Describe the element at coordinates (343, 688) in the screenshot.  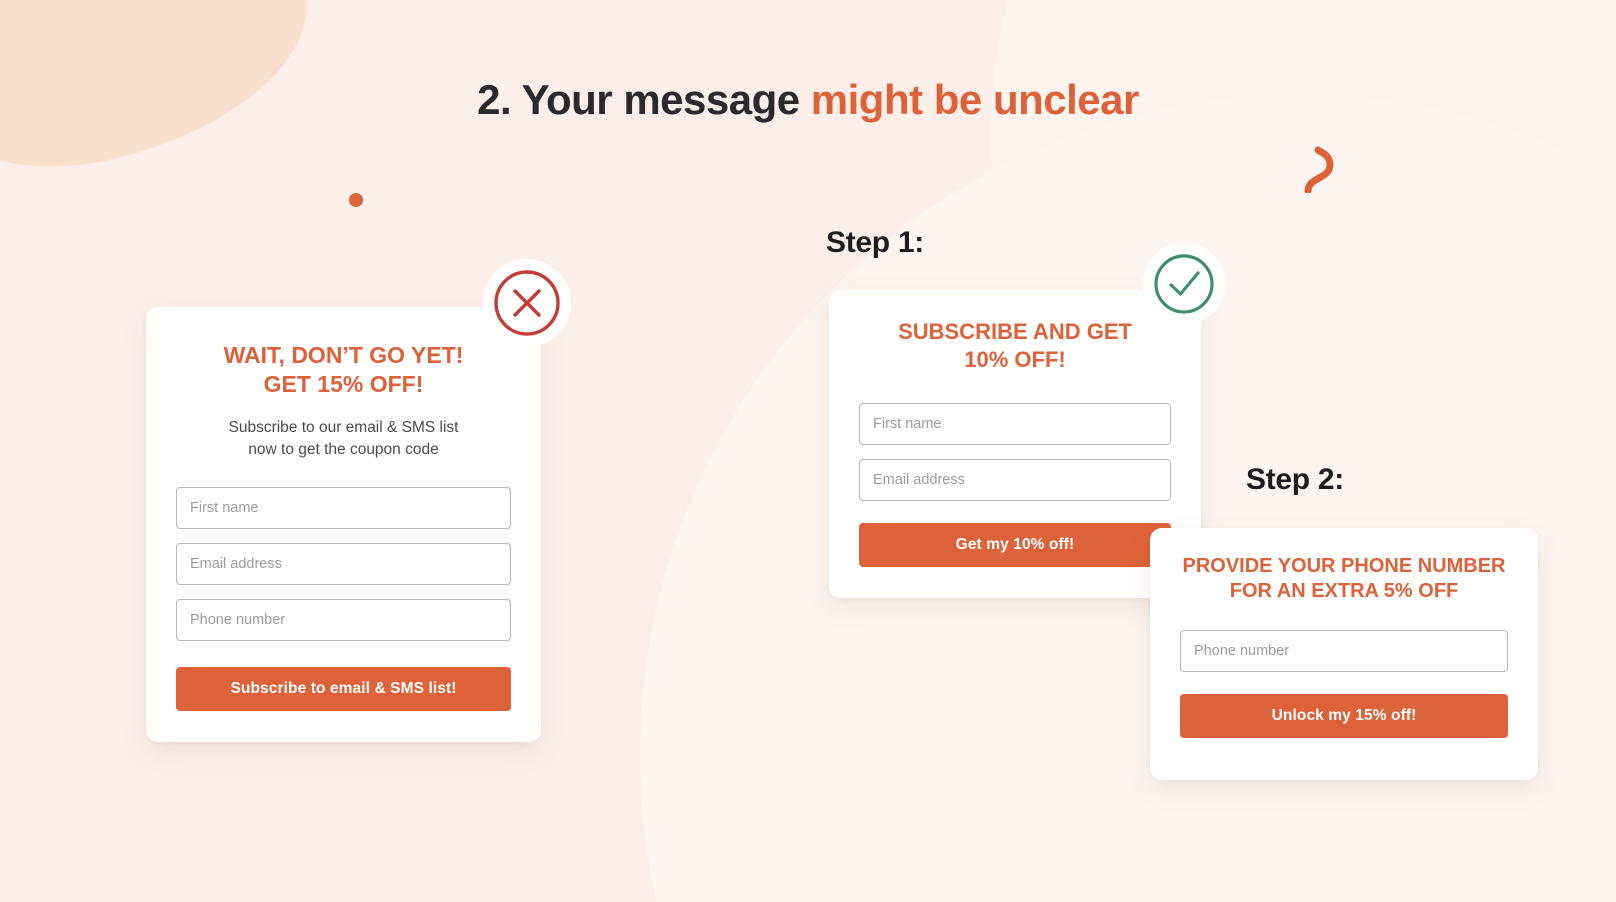
I see `subscribe-button-bad-example: Subscribe to email & SMS list!` at that location.